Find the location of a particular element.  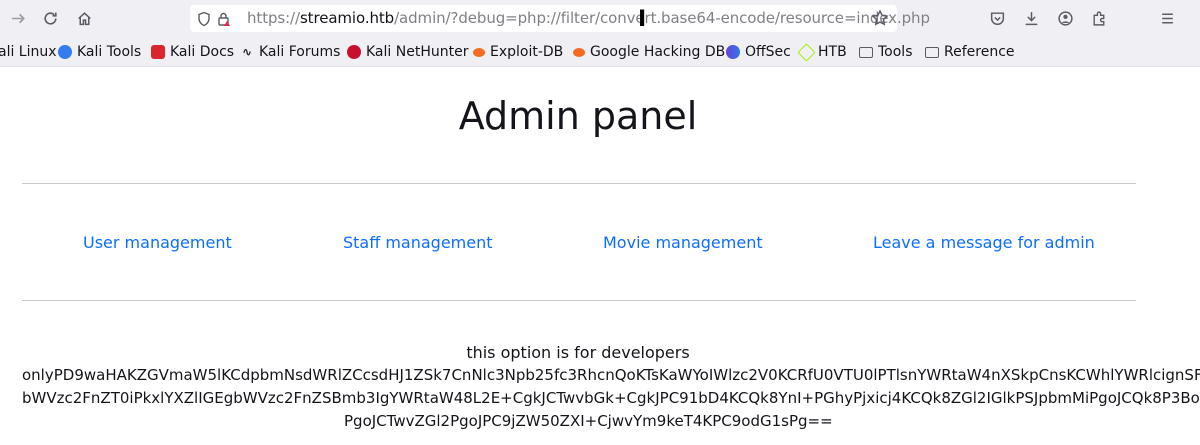

bookmark-label: Reference is located at coordinates (979, 52).